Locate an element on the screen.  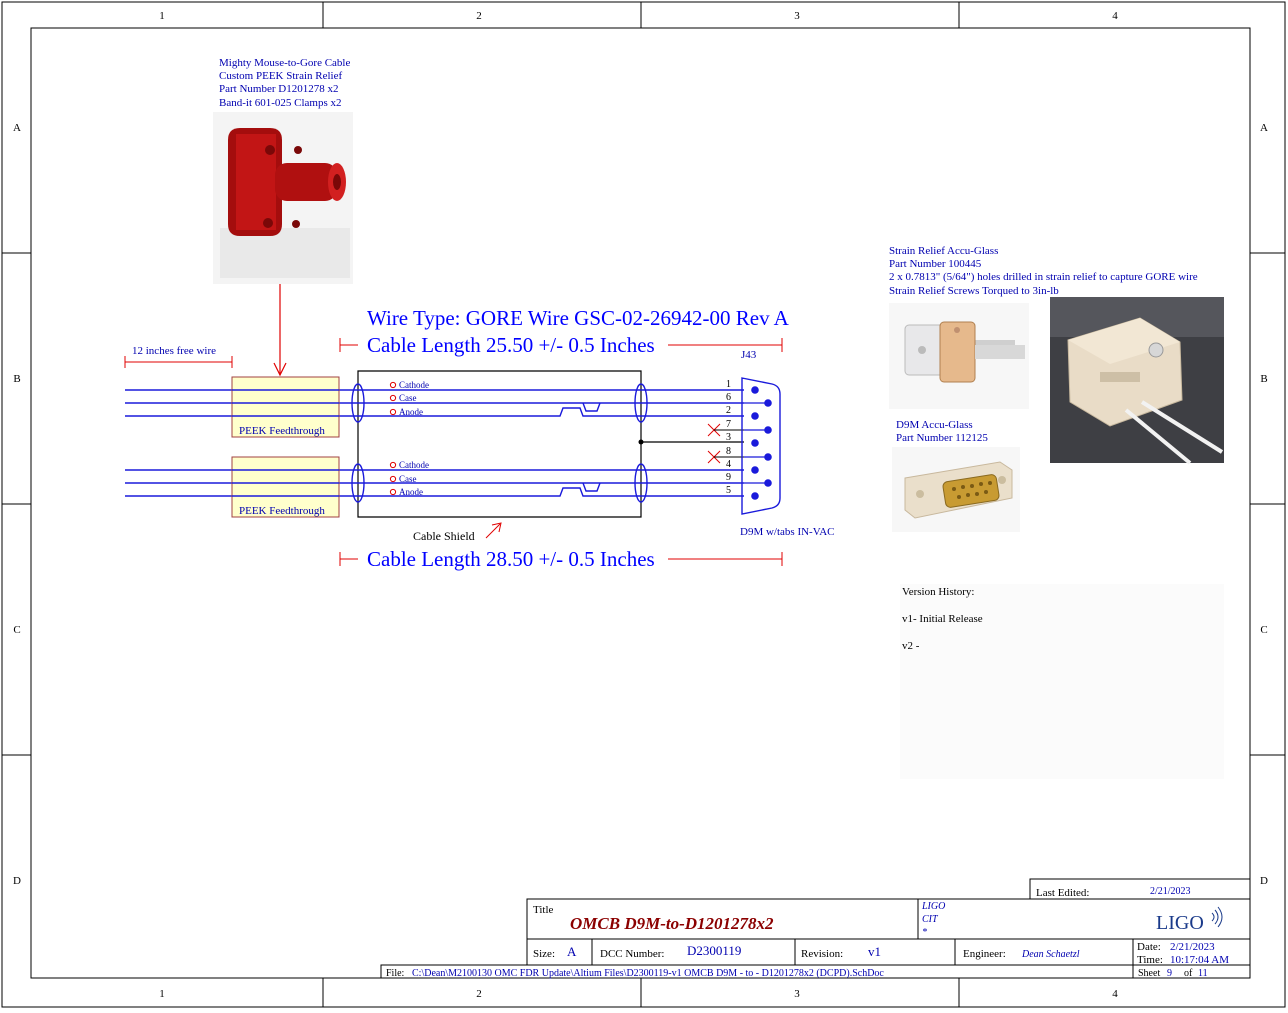
org-line-2: CIT is located at coordinates (930, 919).